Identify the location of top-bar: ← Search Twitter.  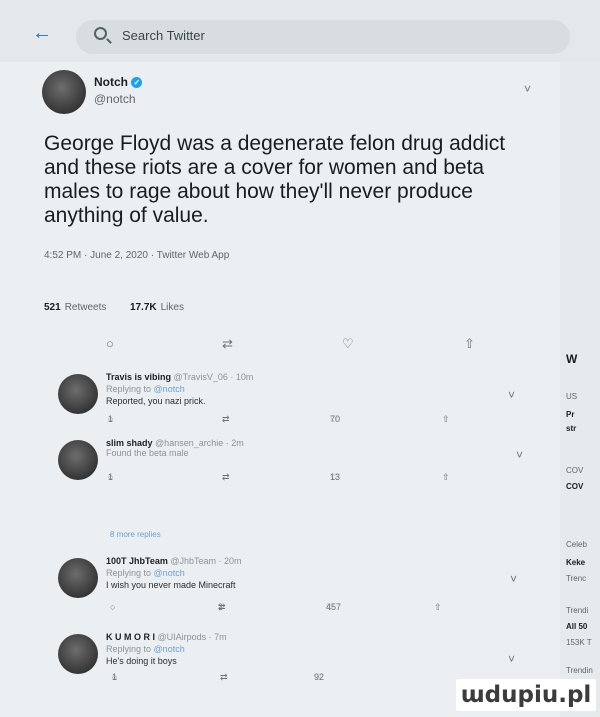
(300, 31).